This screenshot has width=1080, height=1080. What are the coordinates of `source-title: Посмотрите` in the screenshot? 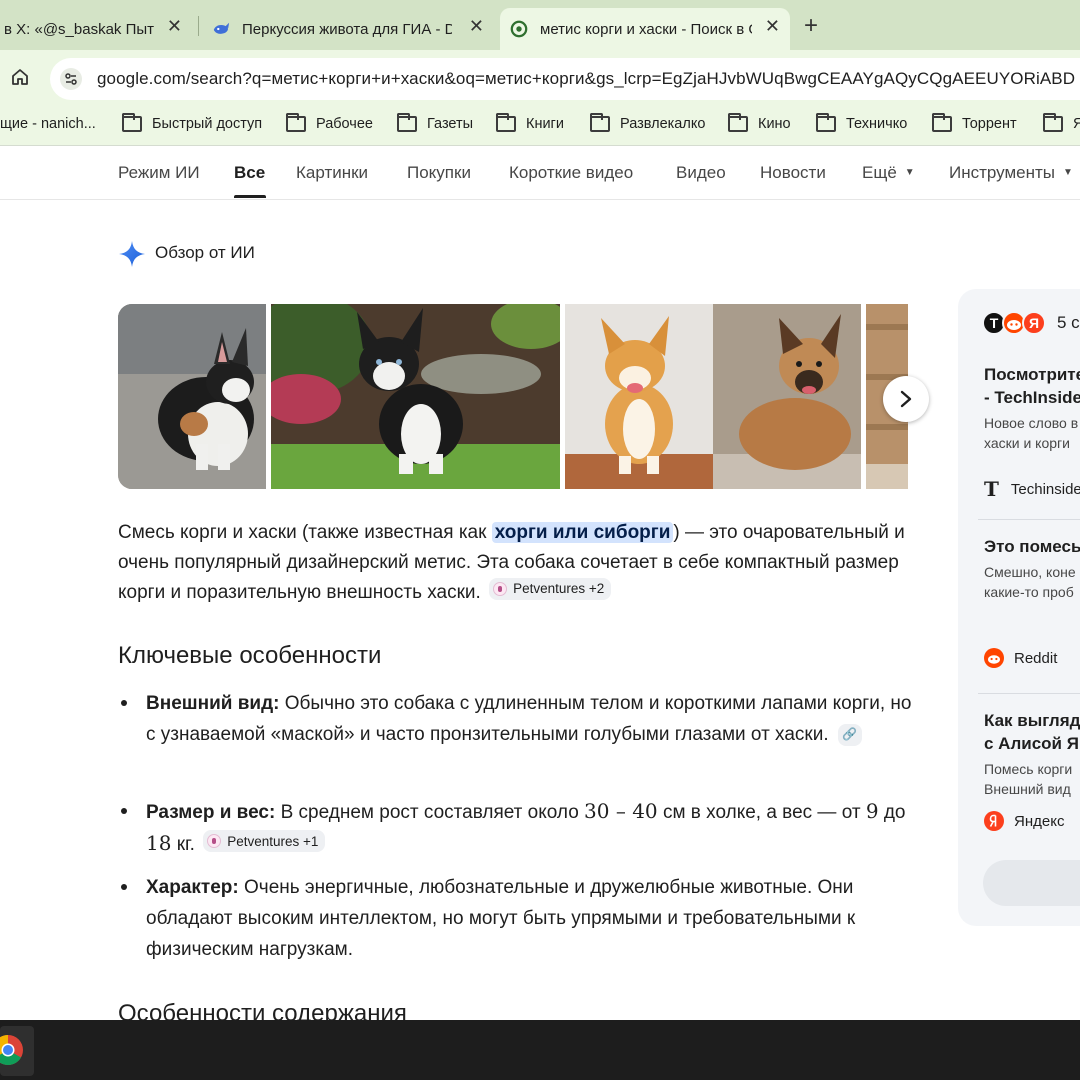 It's located at (1032, 374).